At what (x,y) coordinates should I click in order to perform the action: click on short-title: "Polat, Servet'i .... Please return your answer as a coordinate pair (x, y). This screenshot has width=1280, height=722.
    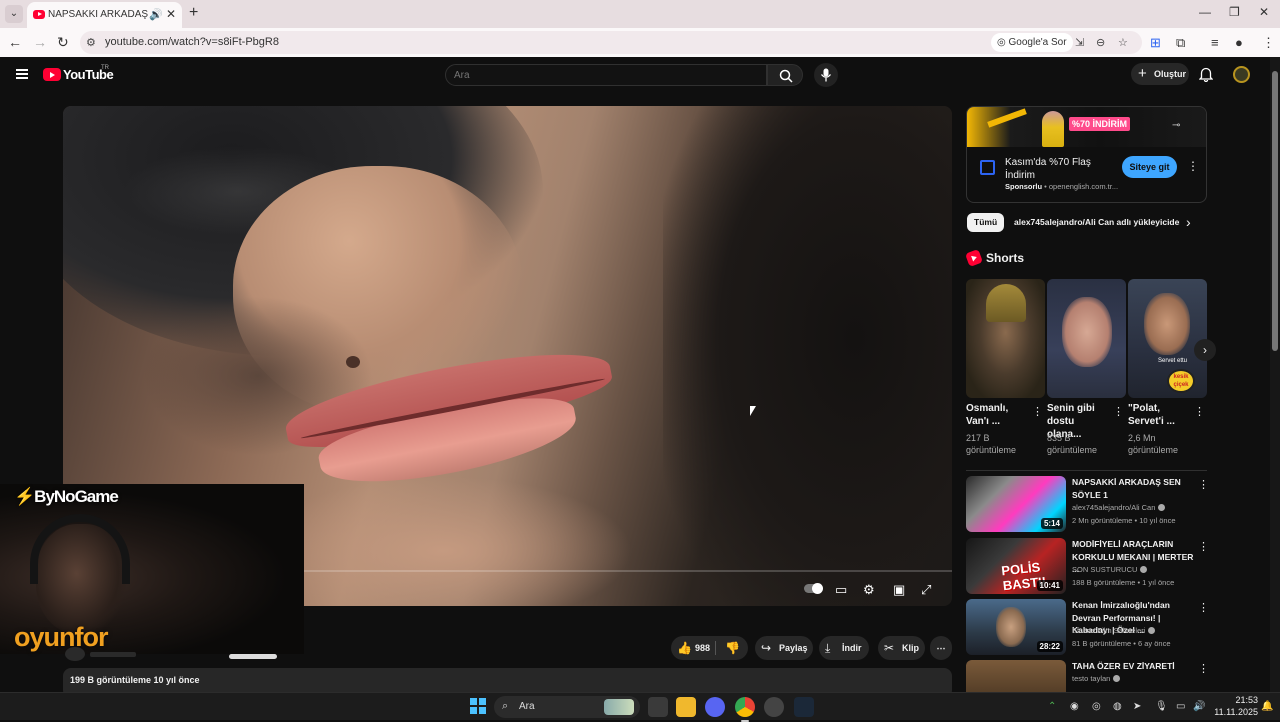
    Looking at the image, I should click on (1160, 415).